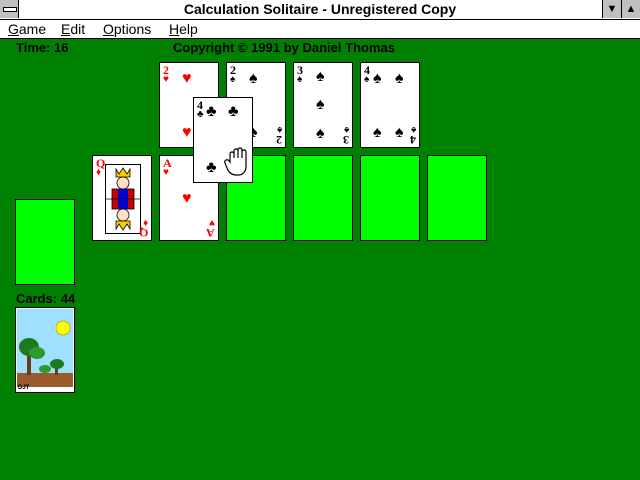 The image size is (640, 480). What do you see at coordinates (210, 233) in the screenshot?
I see `card-rank-bottom: A` at bounding box center [210, 233].